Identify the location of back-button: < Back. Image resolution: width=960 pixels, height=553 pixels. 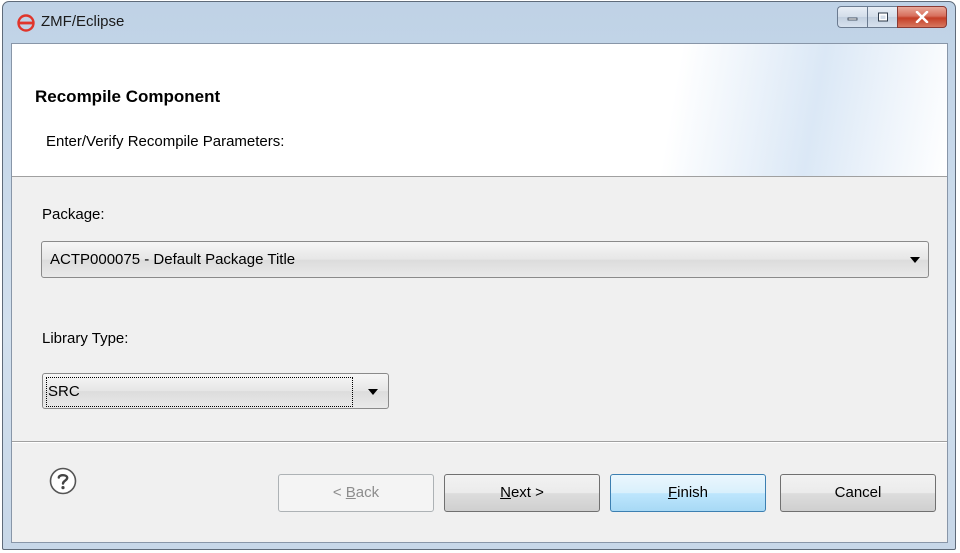
(356, 493).